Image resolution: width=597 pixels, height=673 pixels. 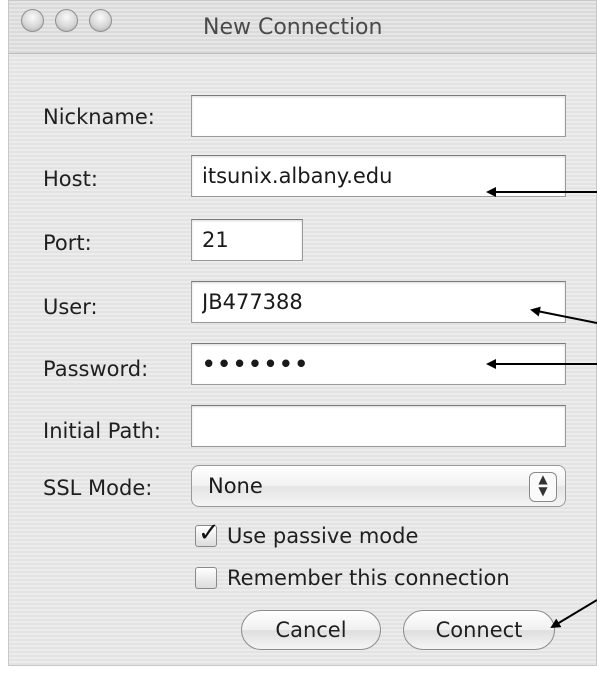 What do you see at coordinates (311, 630) in the screenshot?
I see `cancel-button: Cancel` at bounding box center [311, 630].